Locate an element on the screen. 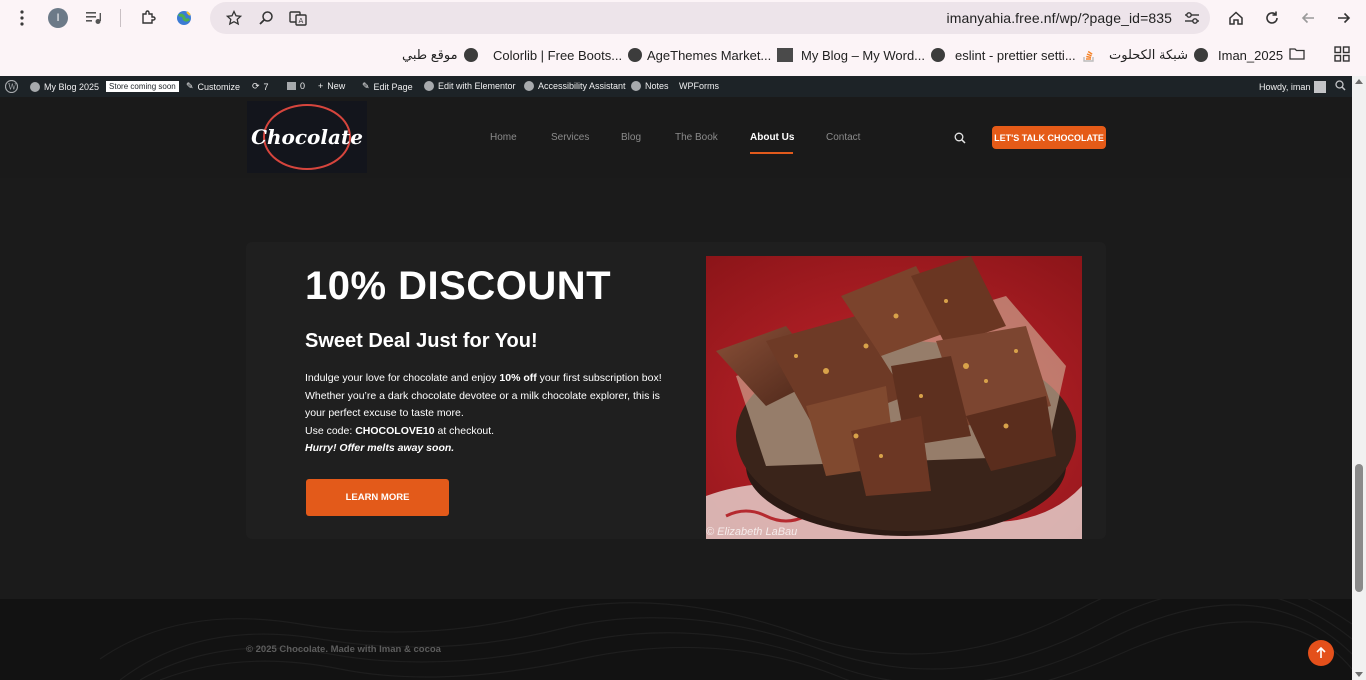 This screenshot has width=1366, height=680. comment-icon is located at coordinates (291, 86).